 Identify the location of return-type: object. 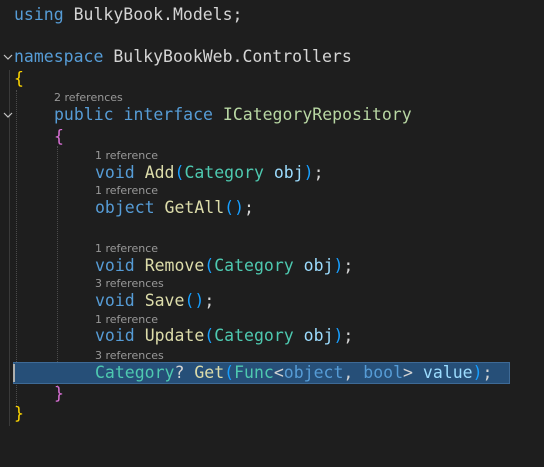
(125, 207).